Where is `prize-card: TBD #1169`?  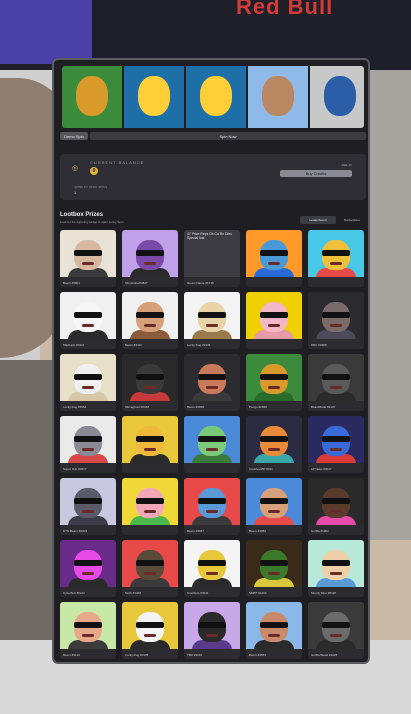
prize-card: TBD #1169 is located at coordinates (212, 630).